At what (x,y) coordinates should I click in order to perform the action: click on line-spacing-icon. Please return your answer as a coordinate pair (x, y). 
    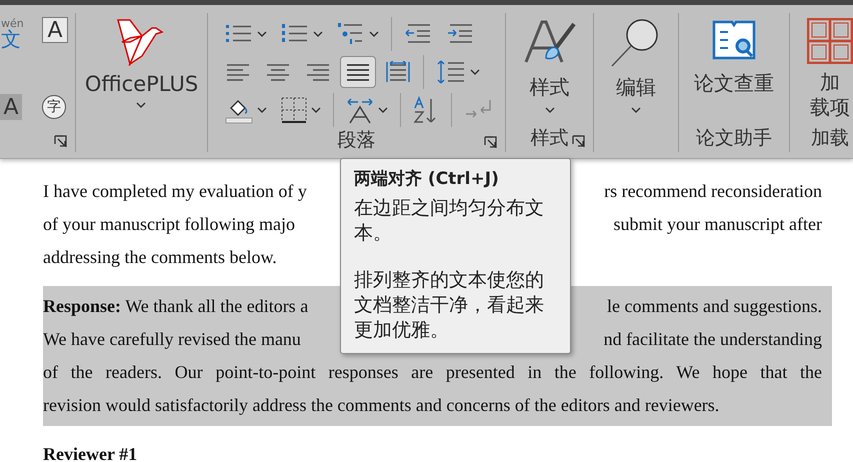
    Looking at the image, I should click on (451, 72).